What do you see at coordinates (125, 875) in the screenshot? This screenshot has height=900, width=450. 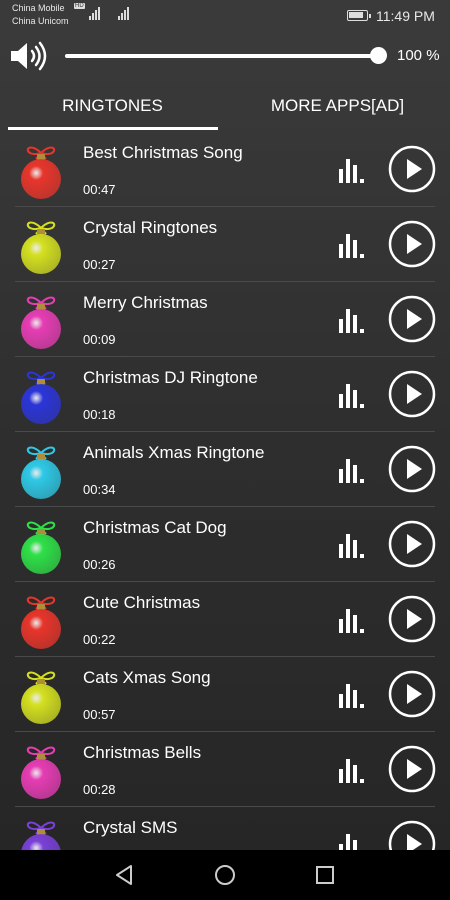 I see `back-icon` at bounding box center [125, 875].